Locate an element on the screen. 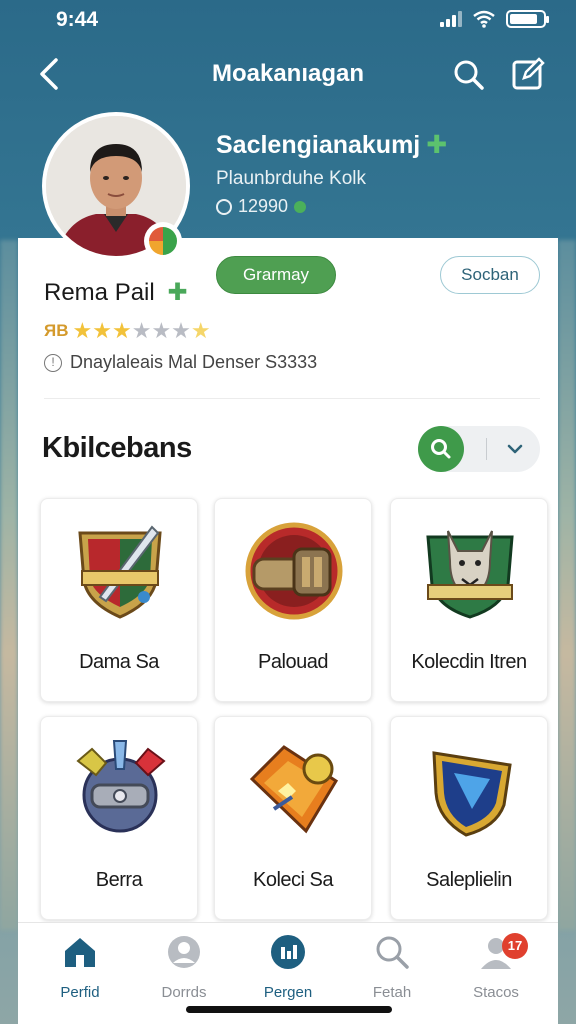 The height and width of the screenshot is (1024, 576). chevron-down-icon is located at coordinates (515, 449).